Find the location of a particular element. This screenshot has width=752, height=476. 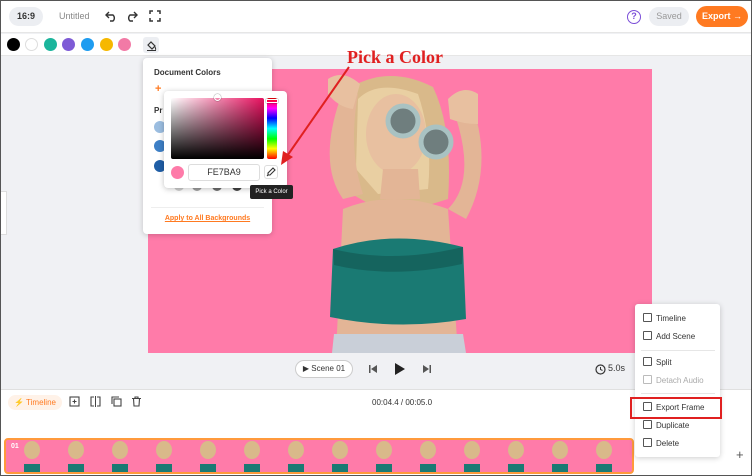

menu-item-label: Detach Audio is located at coordinates (680, 380).